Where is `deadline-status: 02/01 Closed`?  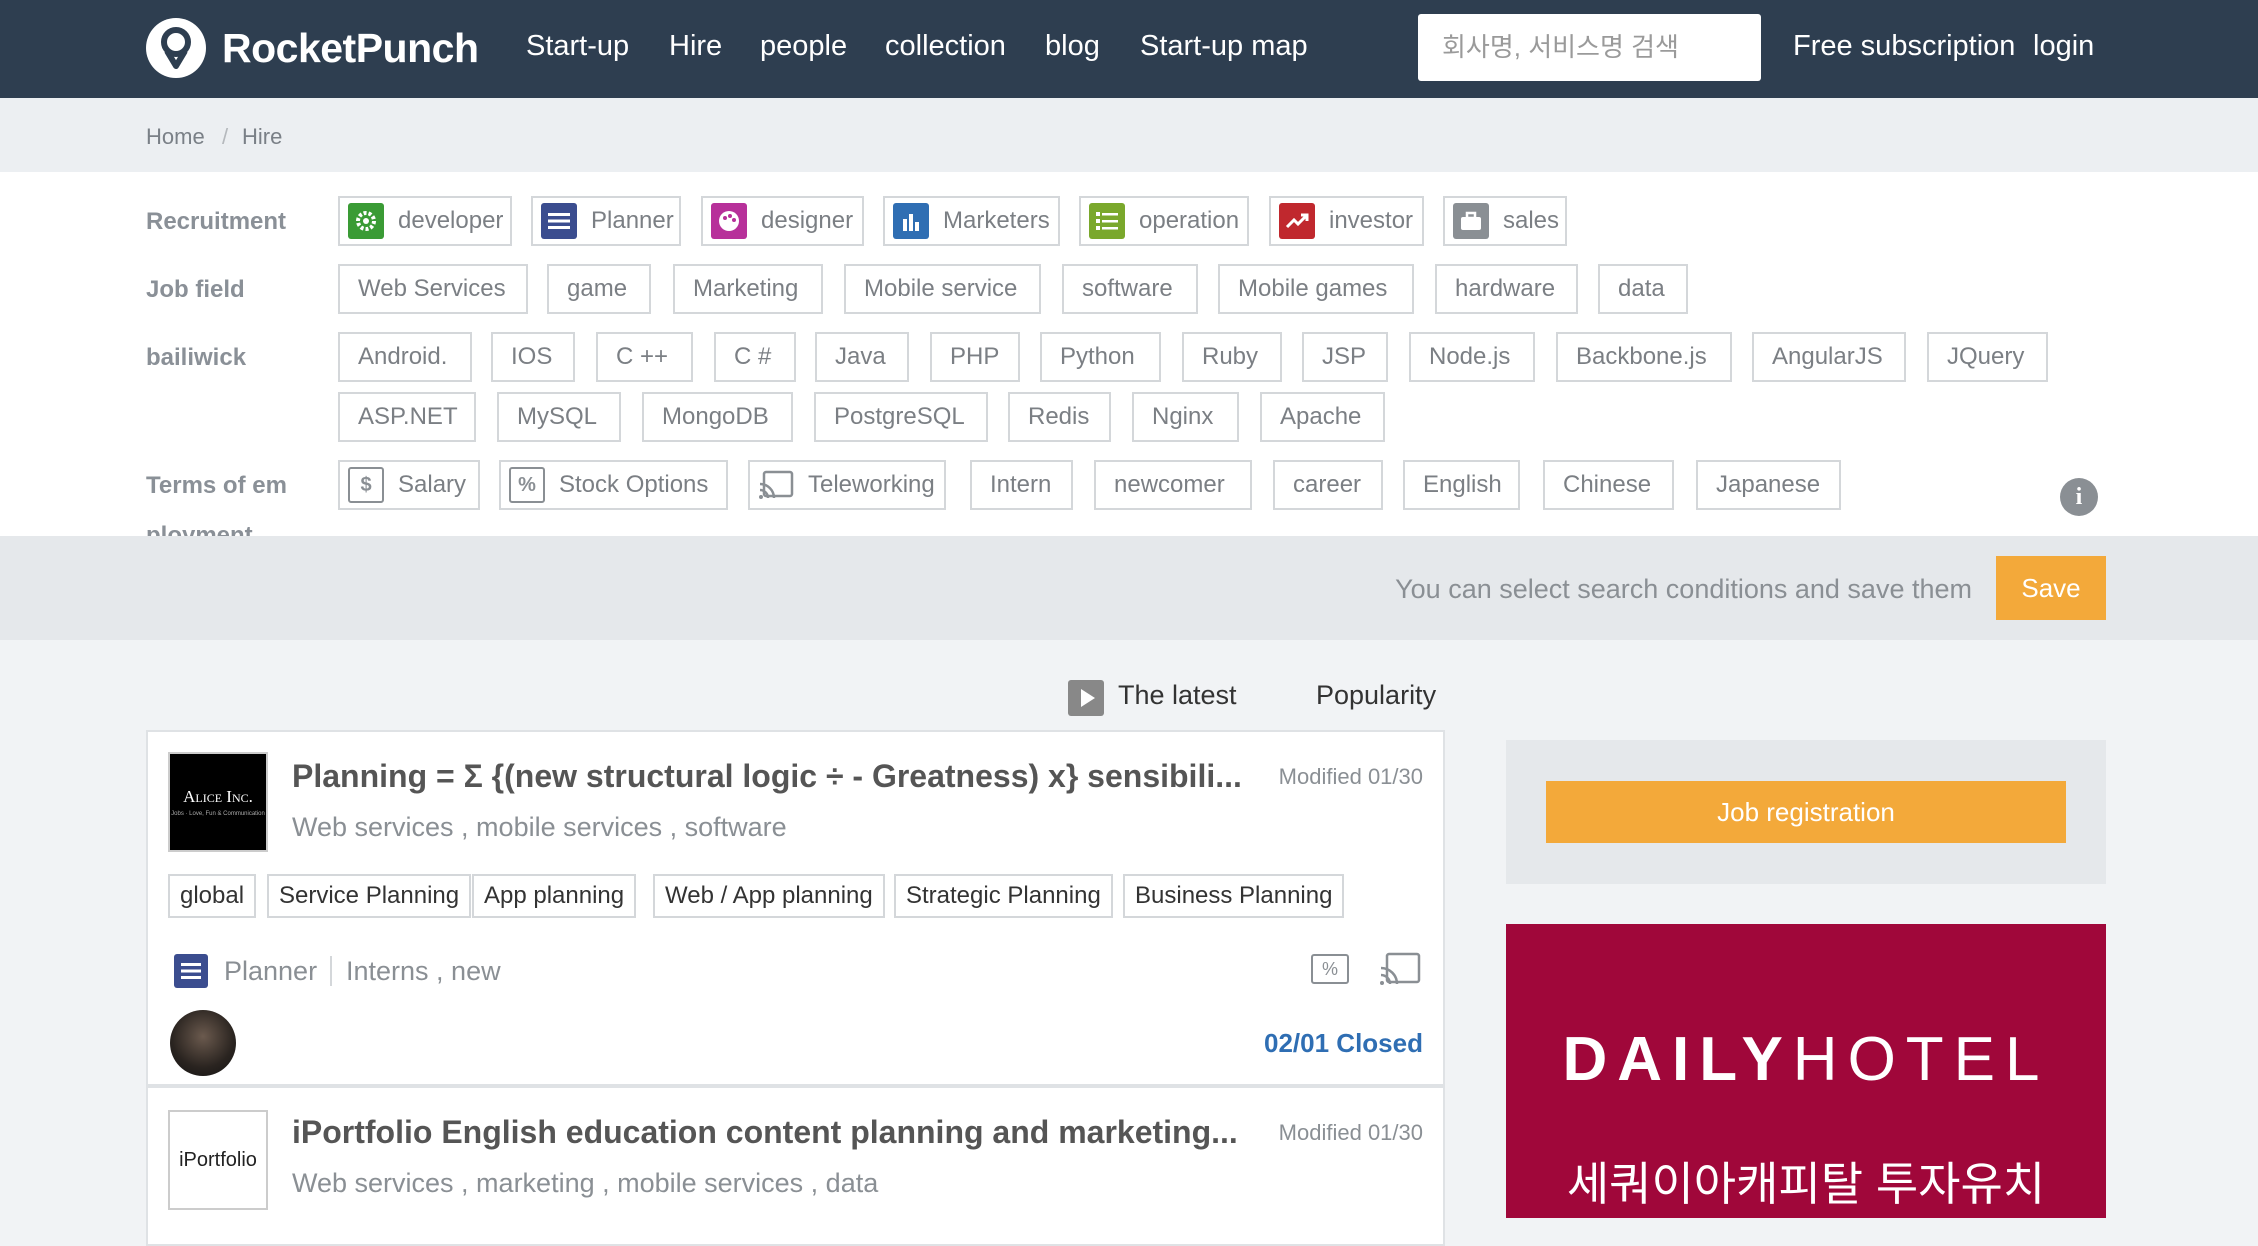 deadline-status: 02/01 Closed is located at coordinates (1343, 1043).